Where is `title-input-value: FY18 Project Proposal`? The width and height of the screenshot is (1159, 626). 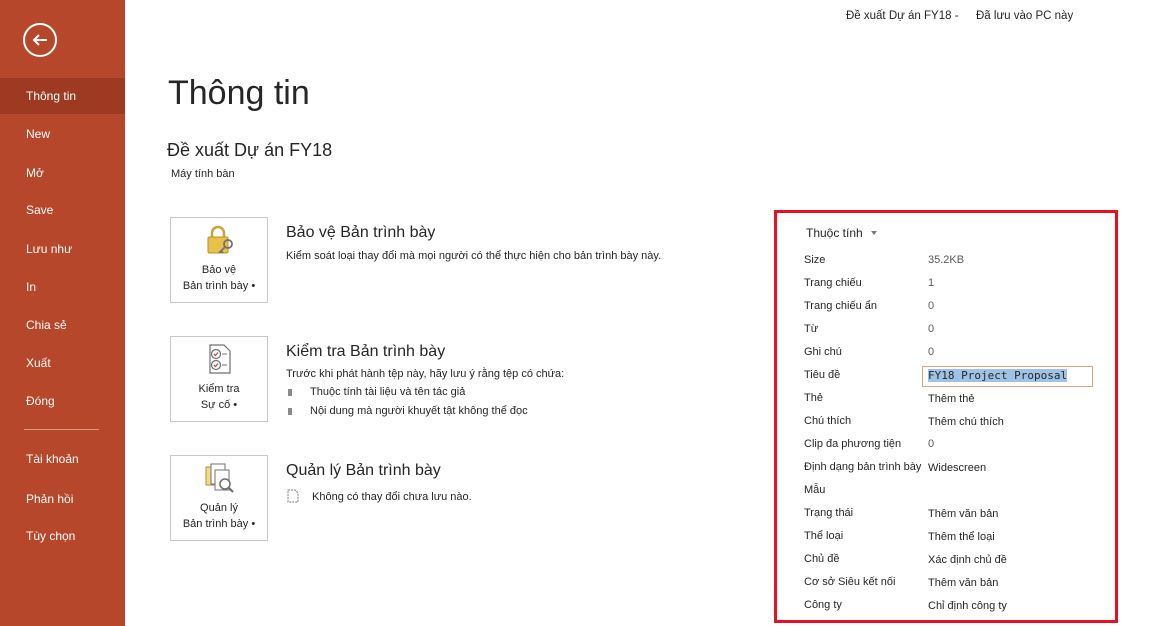 title-input-value: FY18 Project Proposal is located at coordinates (998, 375).